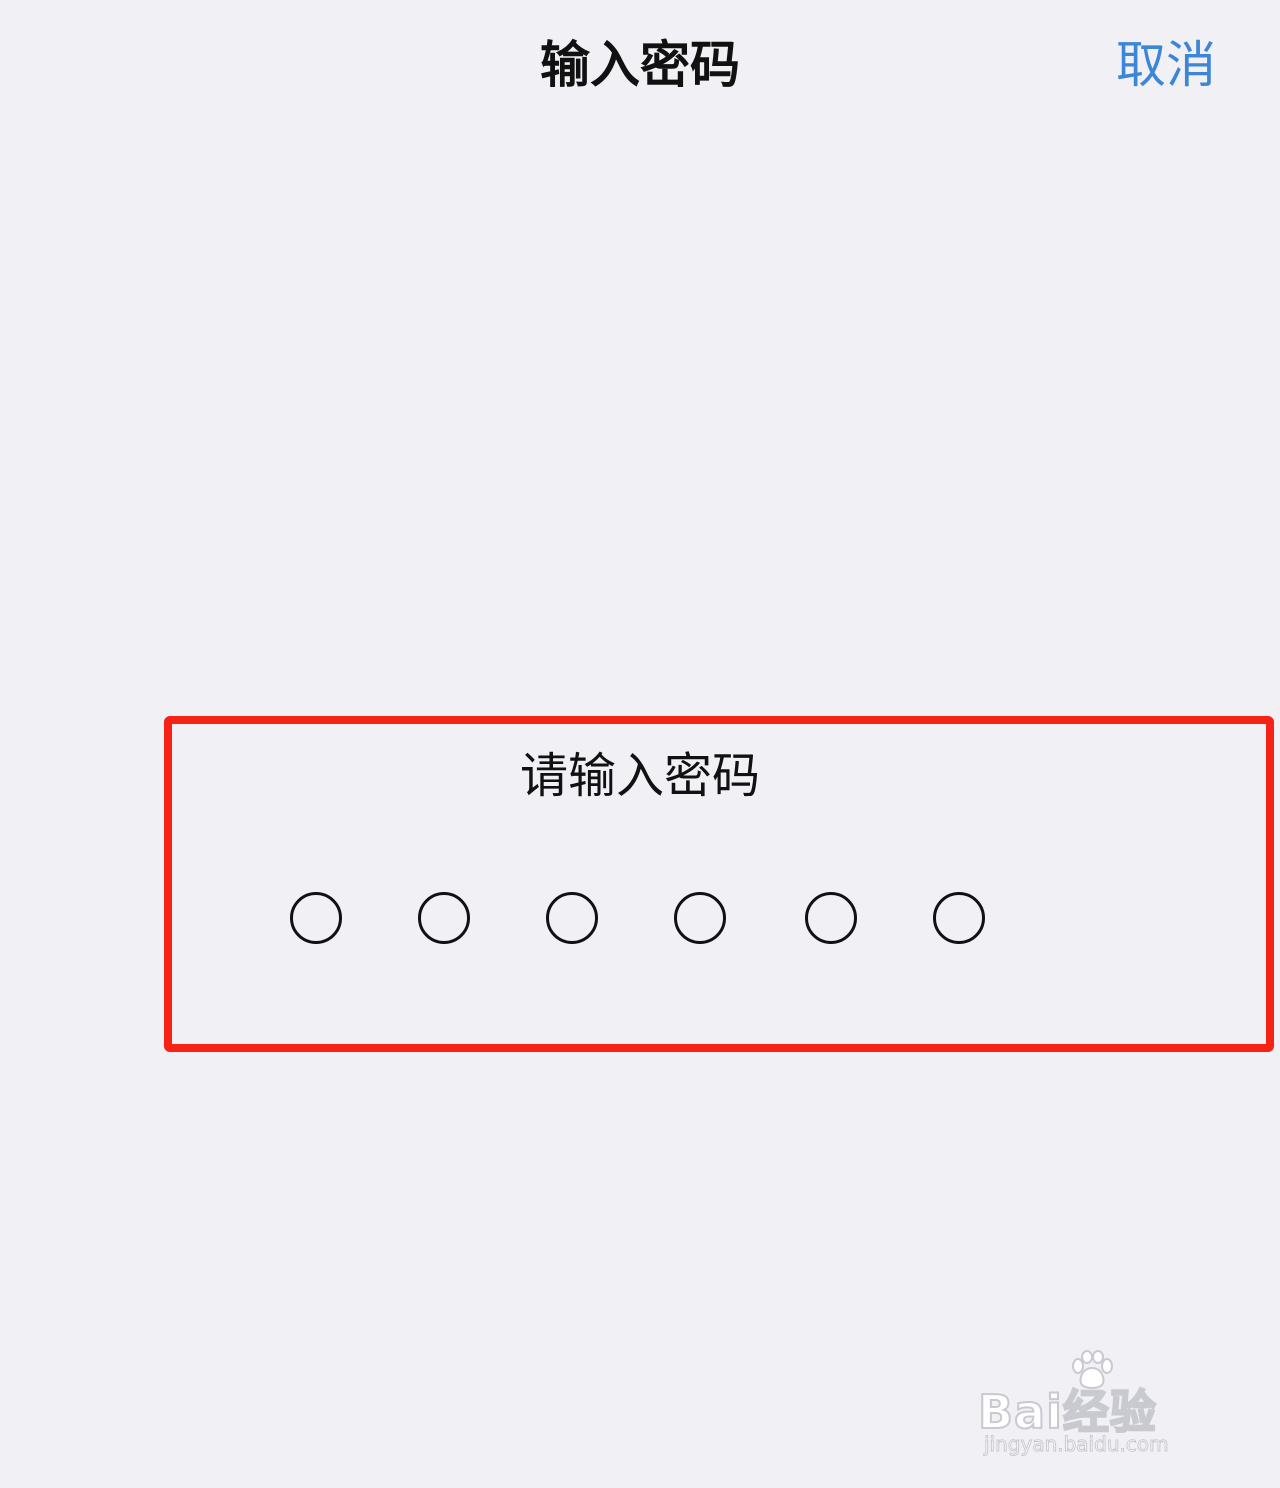 Image resolution: width=1280 pixels, height=1488 pixels. I want to click on baidu-watermark: Bai经验 jingyan.baidu.com, so click(1097, 1405).